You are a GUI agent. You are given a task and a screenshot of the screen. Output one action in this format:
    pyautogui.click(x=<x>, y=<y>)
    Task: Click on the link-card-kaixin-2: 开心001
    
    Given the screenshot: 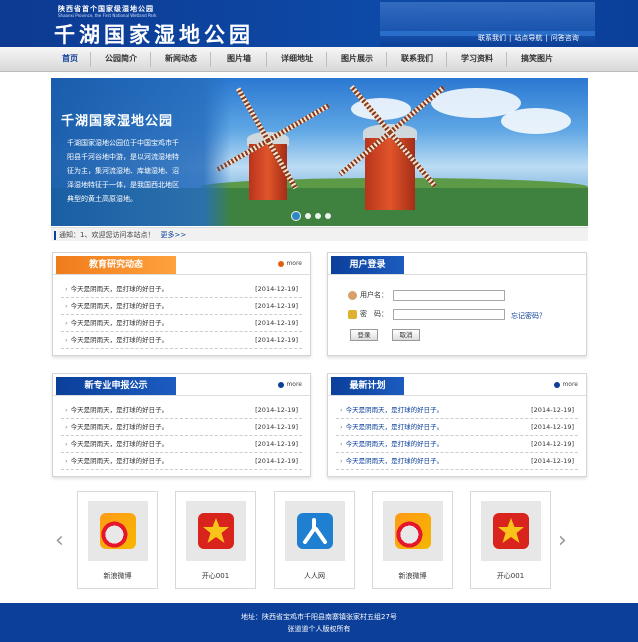 What is the action you would take?
    pyautogui.click(x=510, y=540)
    